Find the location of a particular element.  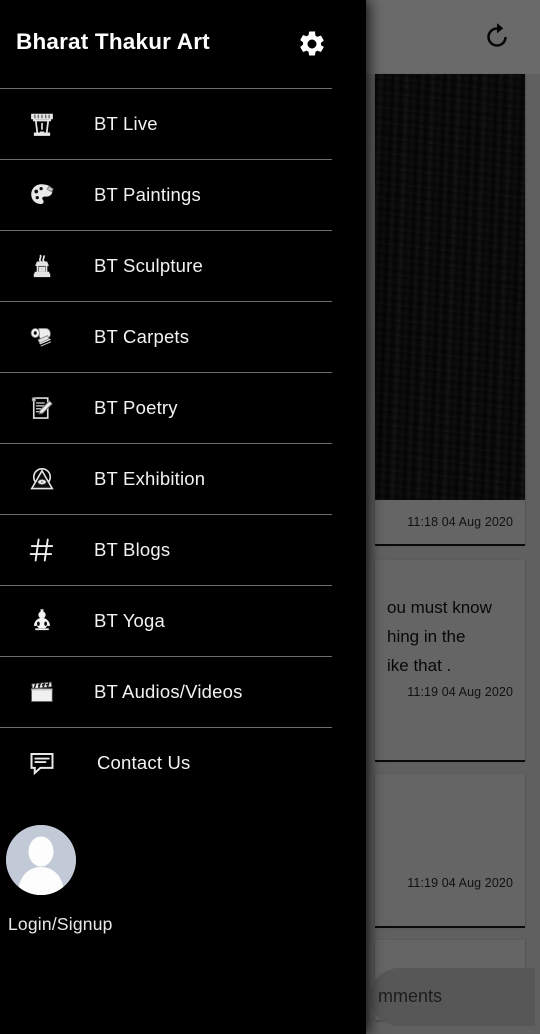

menu-item-bt-carpets: BT Carpets is located at coordinates (183, 336).